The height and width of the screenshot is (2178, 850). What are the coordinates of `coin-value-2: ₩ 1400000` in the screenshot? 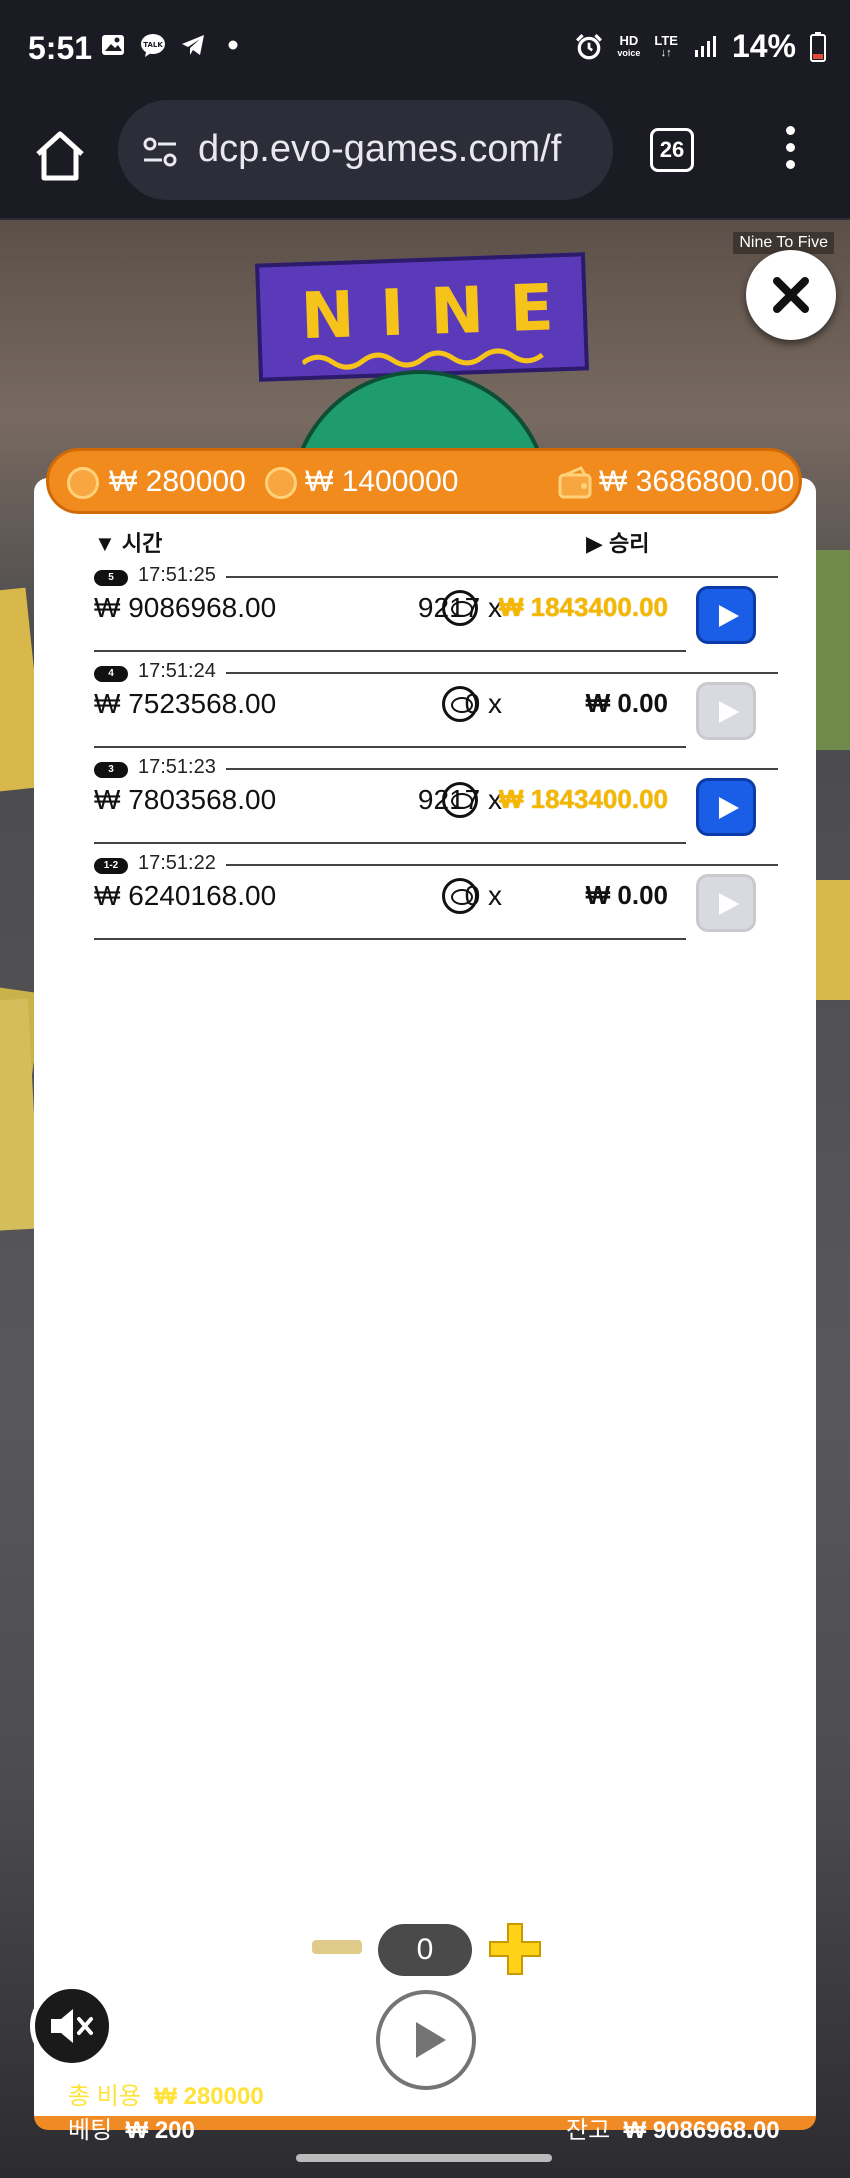 It's located at (382, 481).